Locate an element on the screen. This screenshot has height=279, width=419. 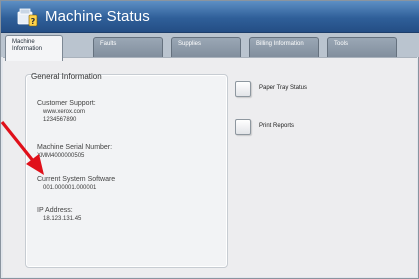
tab-label: Supplies is located at coordinates (190, 44).